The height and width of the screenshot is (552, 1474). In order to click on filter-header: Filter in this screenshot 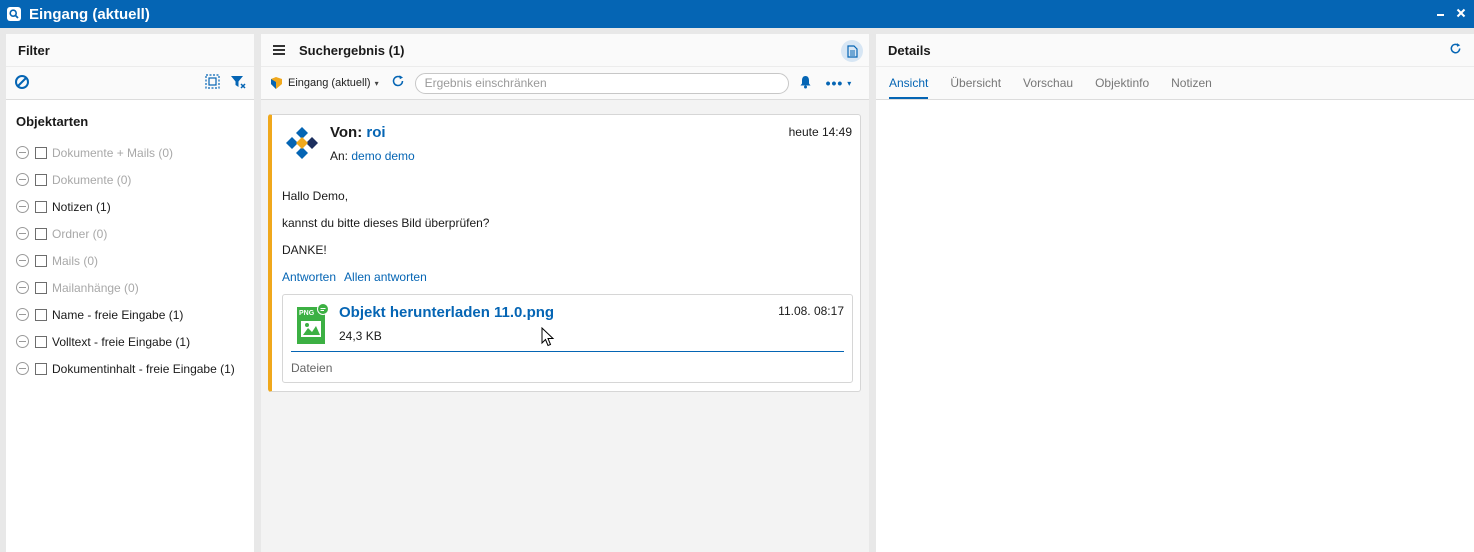, I will do `click(130, 50)`.